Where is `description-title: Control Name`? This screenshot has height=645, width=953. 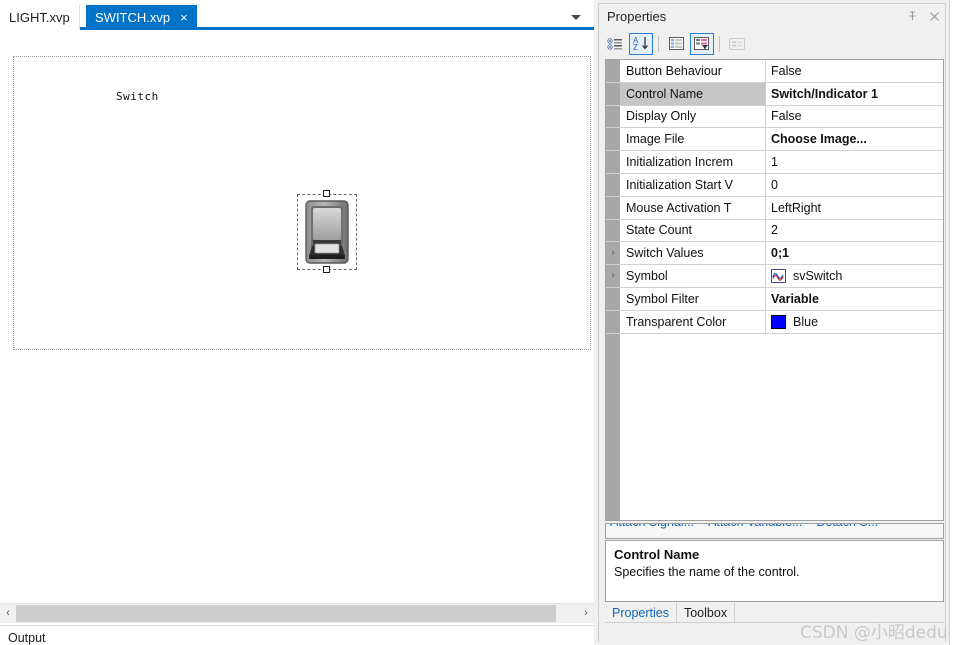 description-title: Control Name is located at coordinates (657, 554).